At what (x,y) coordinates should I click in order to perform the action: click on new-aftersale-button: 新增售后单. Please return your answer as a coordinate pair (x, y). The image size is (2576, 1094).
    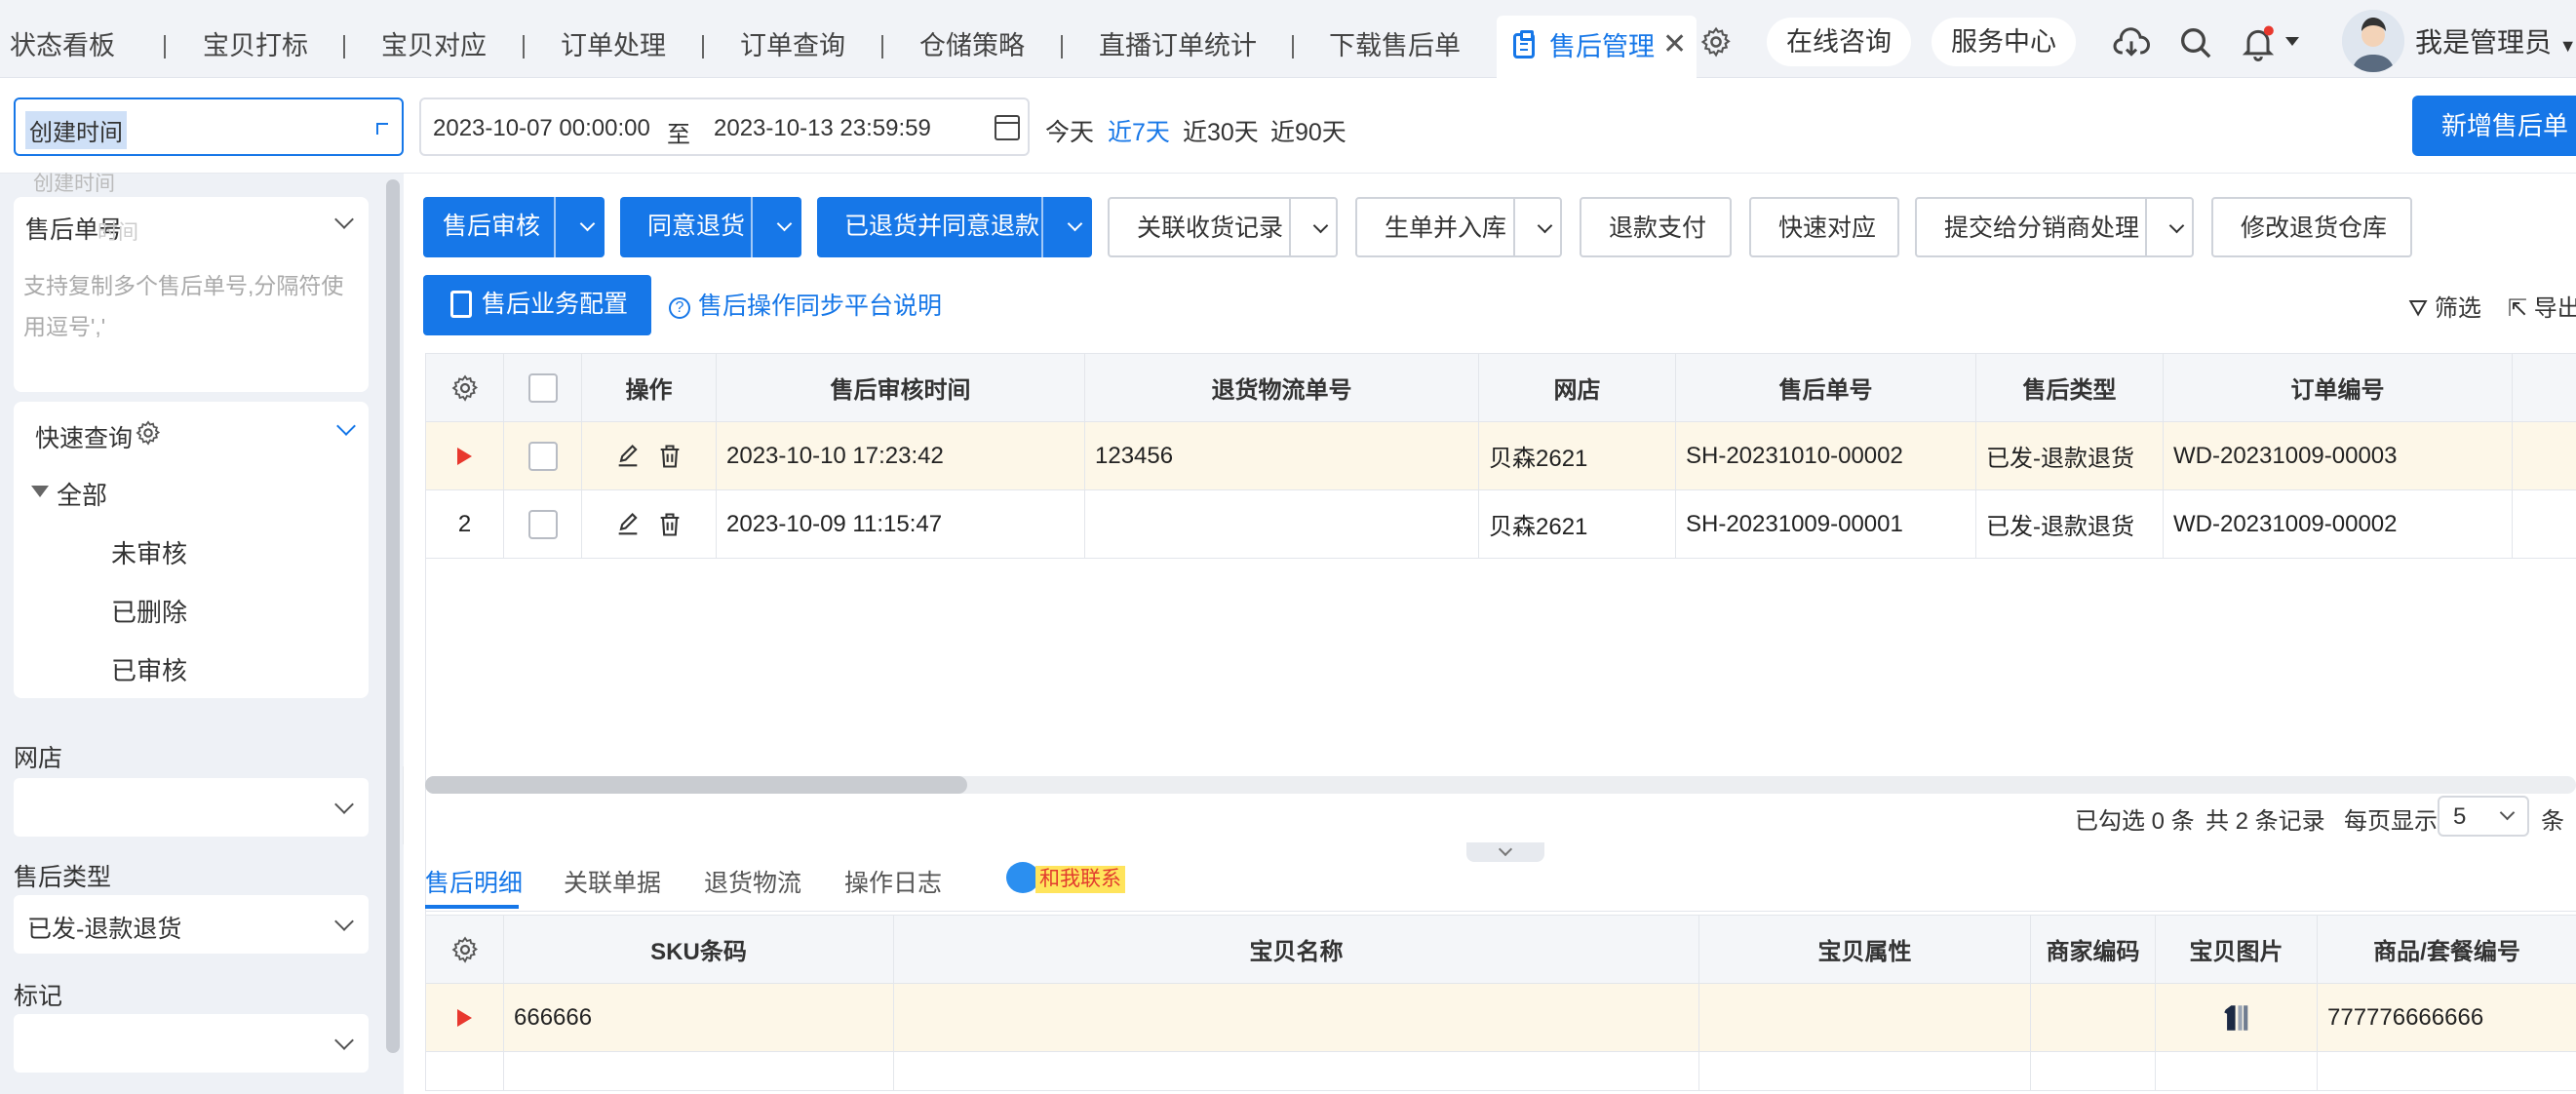
    Looking at the image, I should click on (2494, 126).